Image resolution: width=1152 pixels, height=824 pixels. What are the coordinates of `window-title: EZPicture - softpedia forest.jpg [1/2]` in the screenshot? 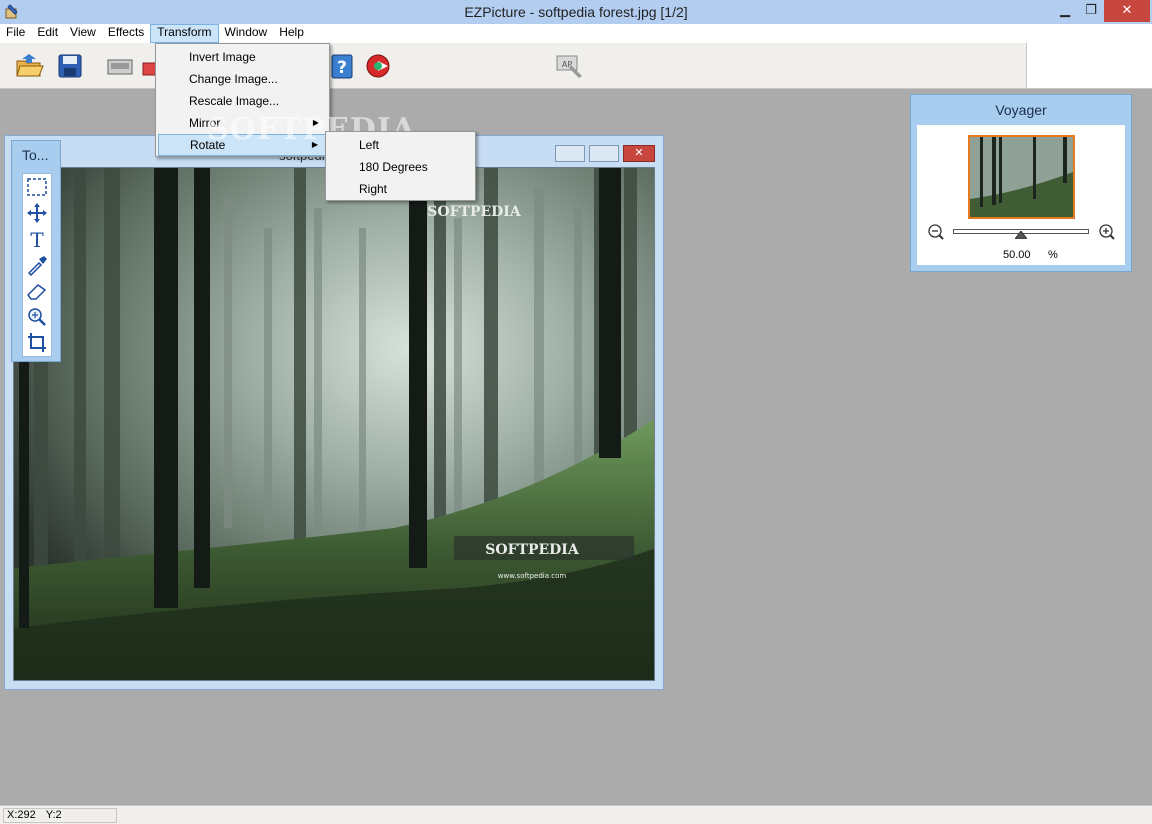 It's located at (576, 12).